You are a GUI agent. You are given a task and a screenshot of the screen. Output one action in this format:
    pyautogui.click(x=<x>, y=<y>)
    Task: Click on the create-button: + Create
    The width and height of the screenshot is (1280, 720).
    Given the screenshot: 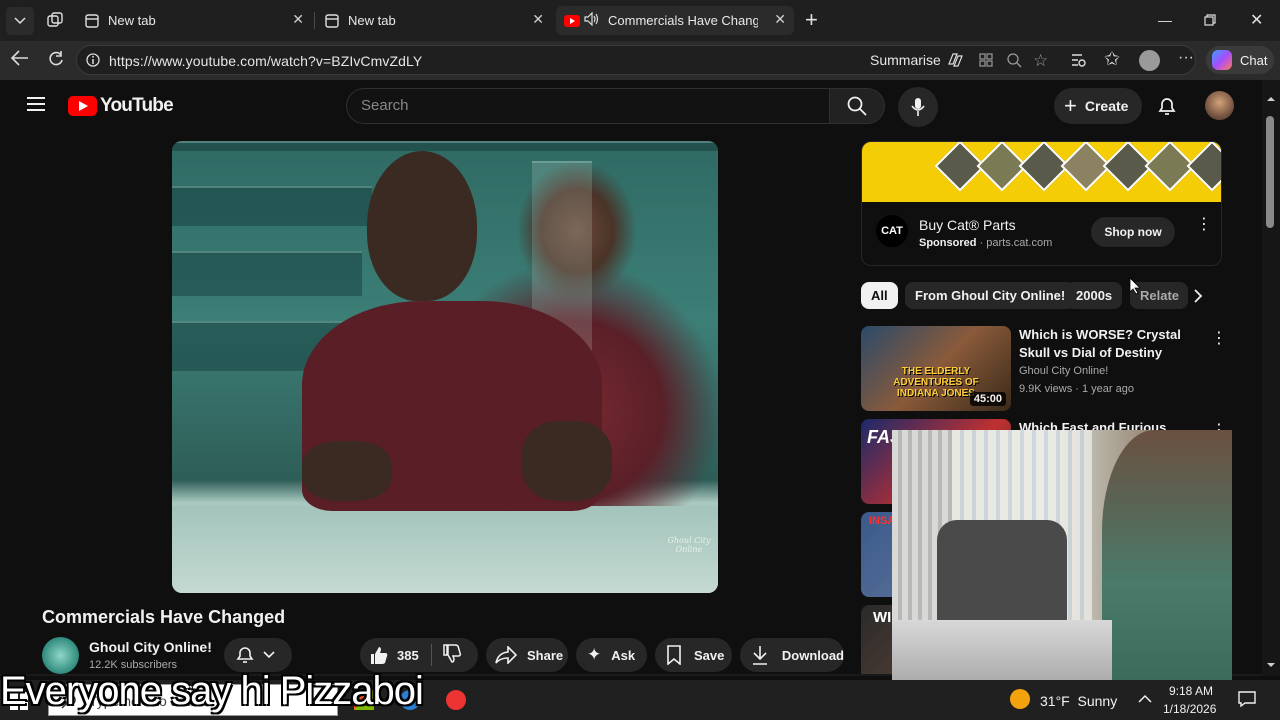 What is the action you would take?
    pyautogui.click(x=1098, y=106)
    